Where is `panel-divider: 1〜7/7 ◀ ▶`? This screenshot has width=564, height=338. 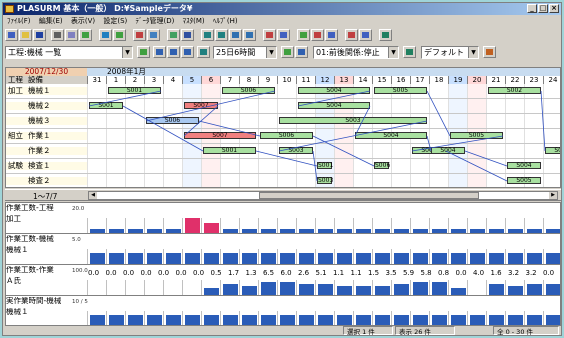 panel-divider: 1〜7/7 ◀ ▶ is located at coordinates (283, 195).